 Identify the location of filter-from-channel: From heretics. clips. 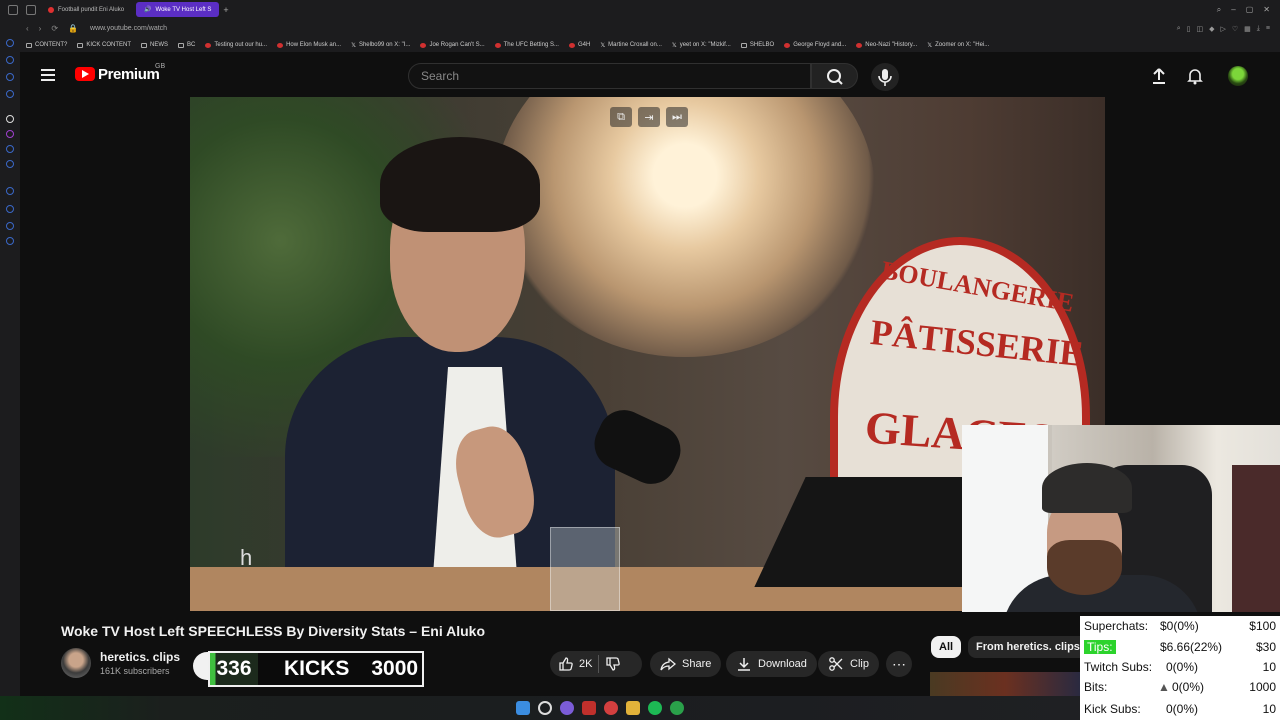
(1028, 647).